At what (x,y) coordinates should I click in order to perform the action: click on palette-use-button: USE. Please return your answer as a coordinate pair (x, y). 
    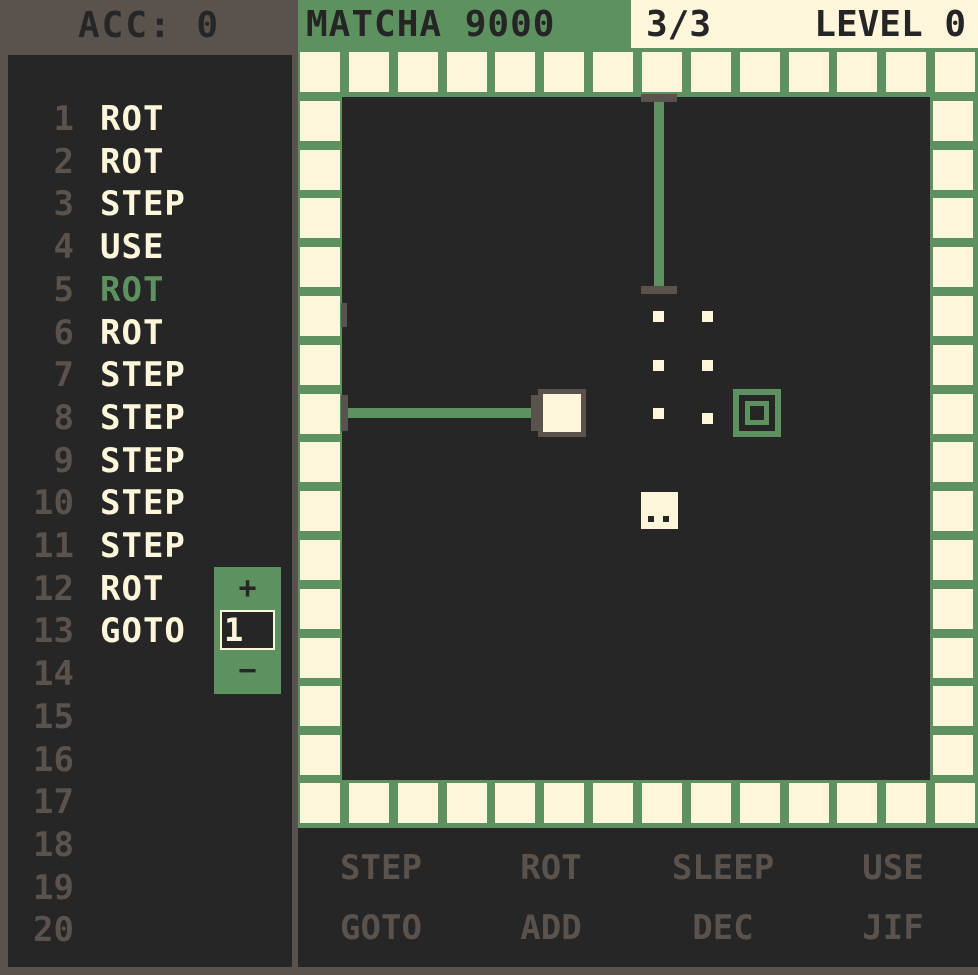
    Looking at the image, I should click on (893, 868).